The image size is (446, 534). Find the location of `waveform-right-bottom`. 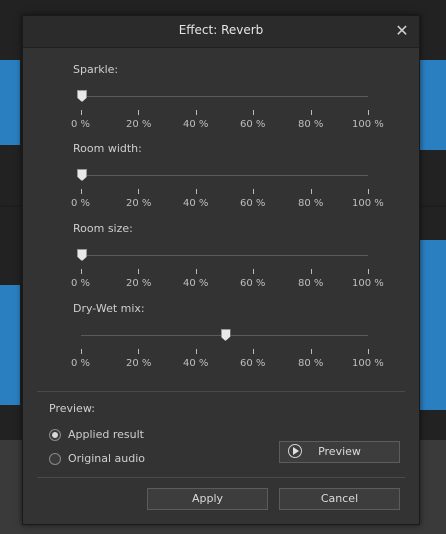

waveform-right-bottom is located at coordinates (432, 325).